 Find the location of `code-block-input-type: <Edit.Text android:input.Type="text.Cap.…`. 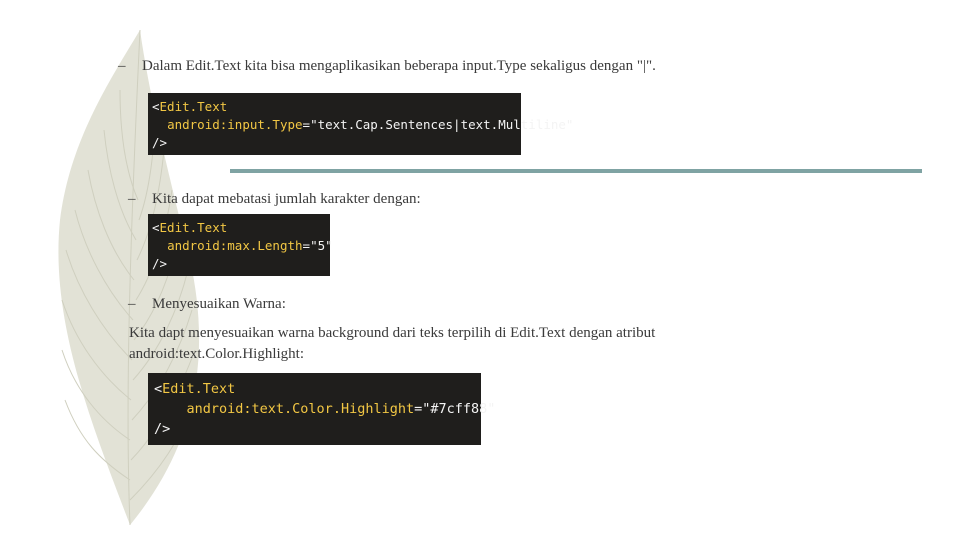

code-block-input-type: <Edit.Text android:input.Type="text.Cap.… is located at coordinates (360, 124).